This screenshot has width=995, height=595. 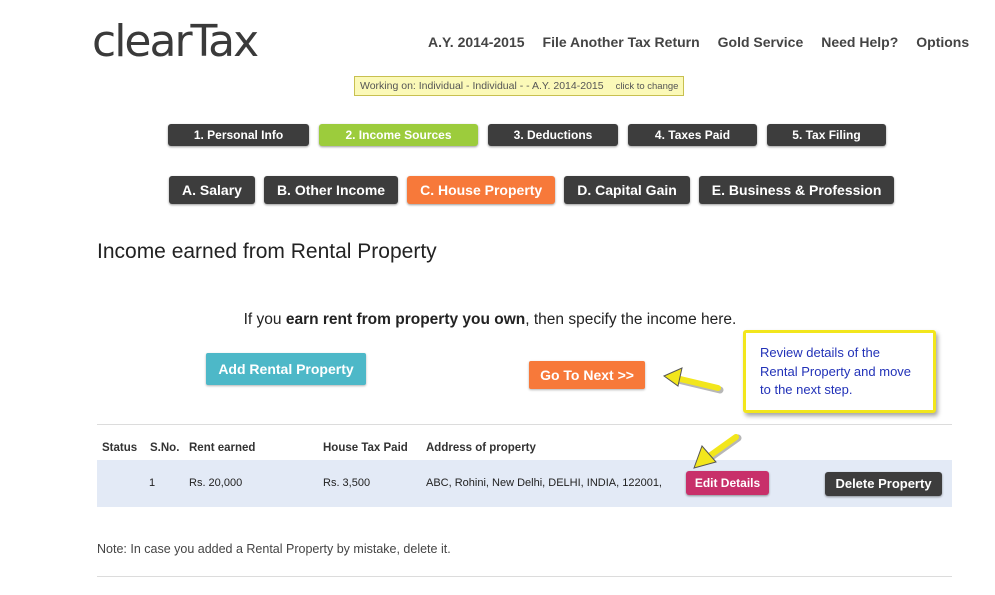 I want to click on header-status: Status, so click(x=120, y=448).